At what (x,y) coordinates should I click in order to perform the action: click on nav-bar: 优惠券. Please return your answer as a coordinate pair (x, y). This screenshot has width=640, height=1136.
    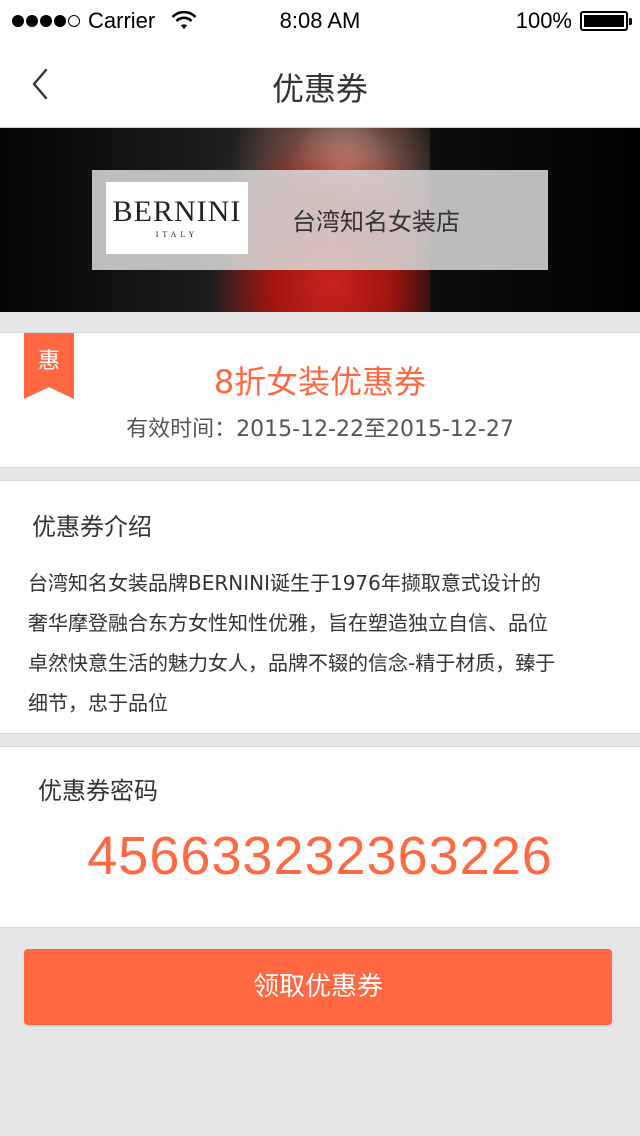
    Looking at the image, I should click on (320, 85).